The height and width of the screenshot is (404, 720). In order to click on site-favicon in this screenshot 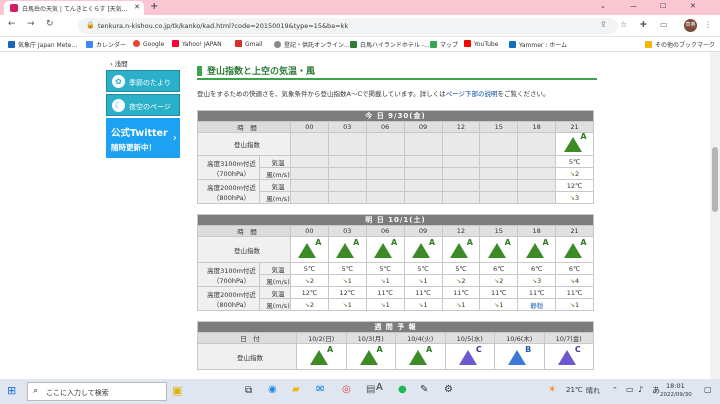, I will do `click(14, 8)`.